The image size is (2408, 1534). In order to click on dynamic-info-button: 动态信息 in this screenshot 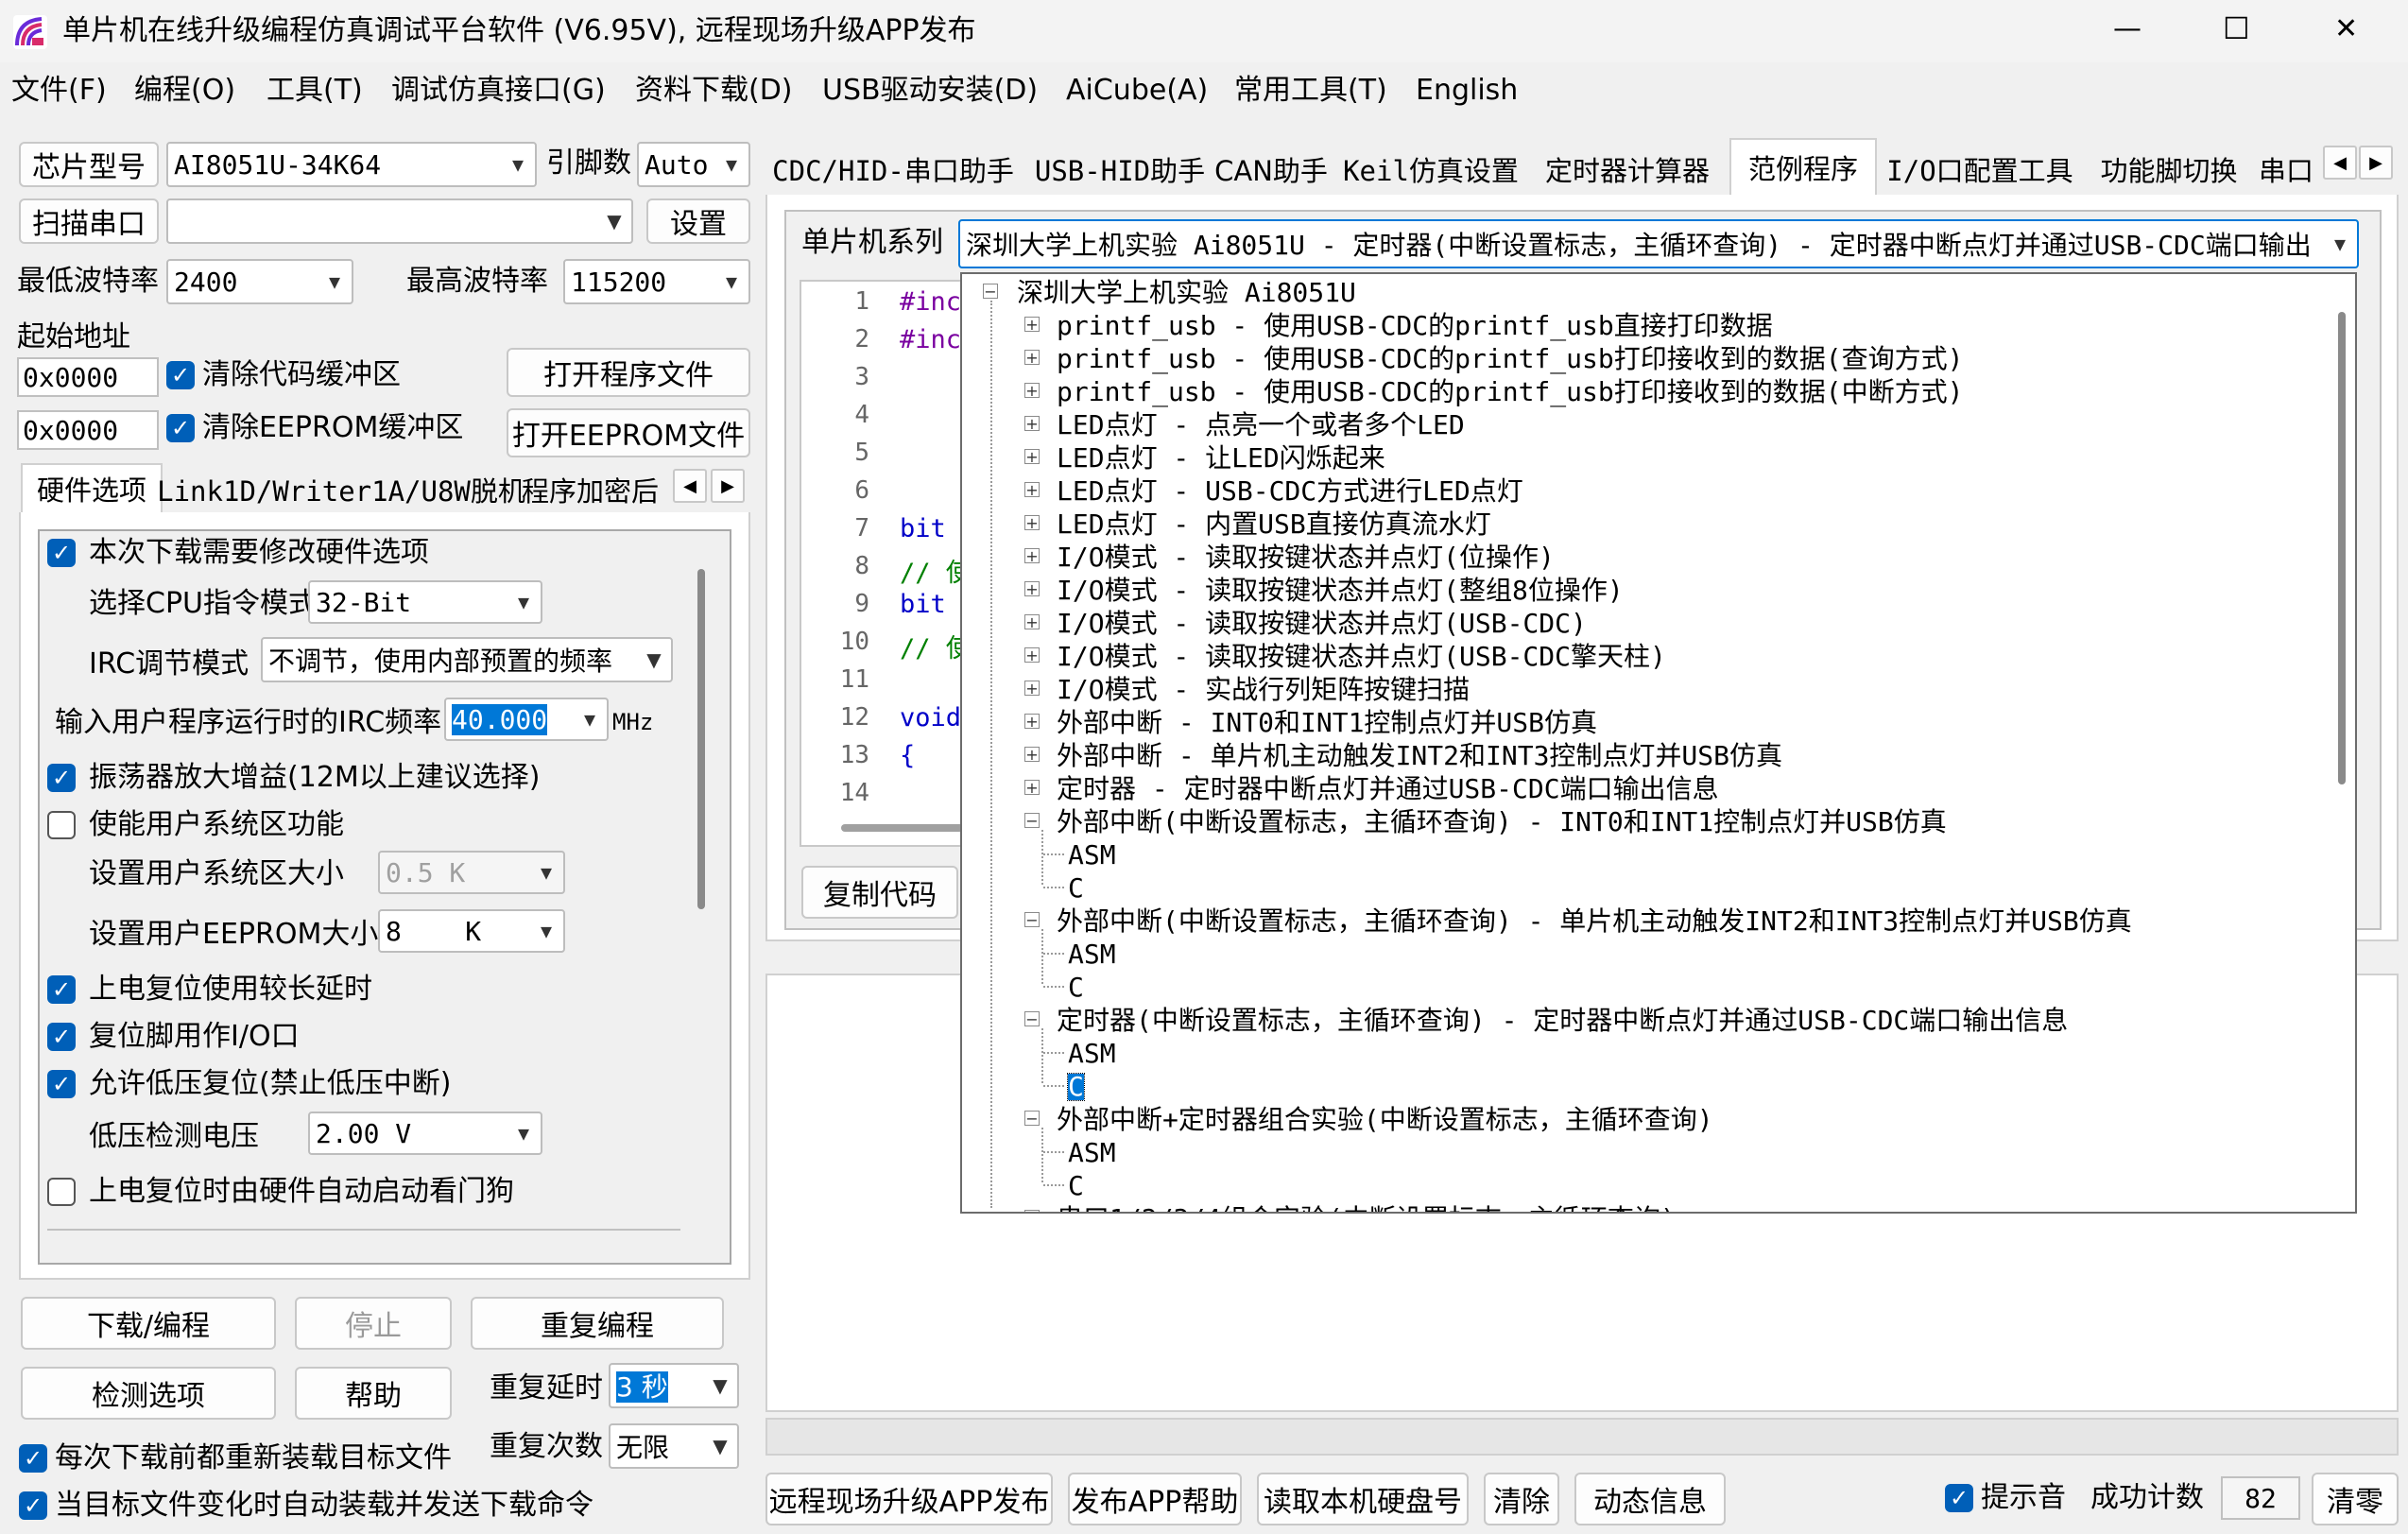, I will do `click(1650, 1499)`.